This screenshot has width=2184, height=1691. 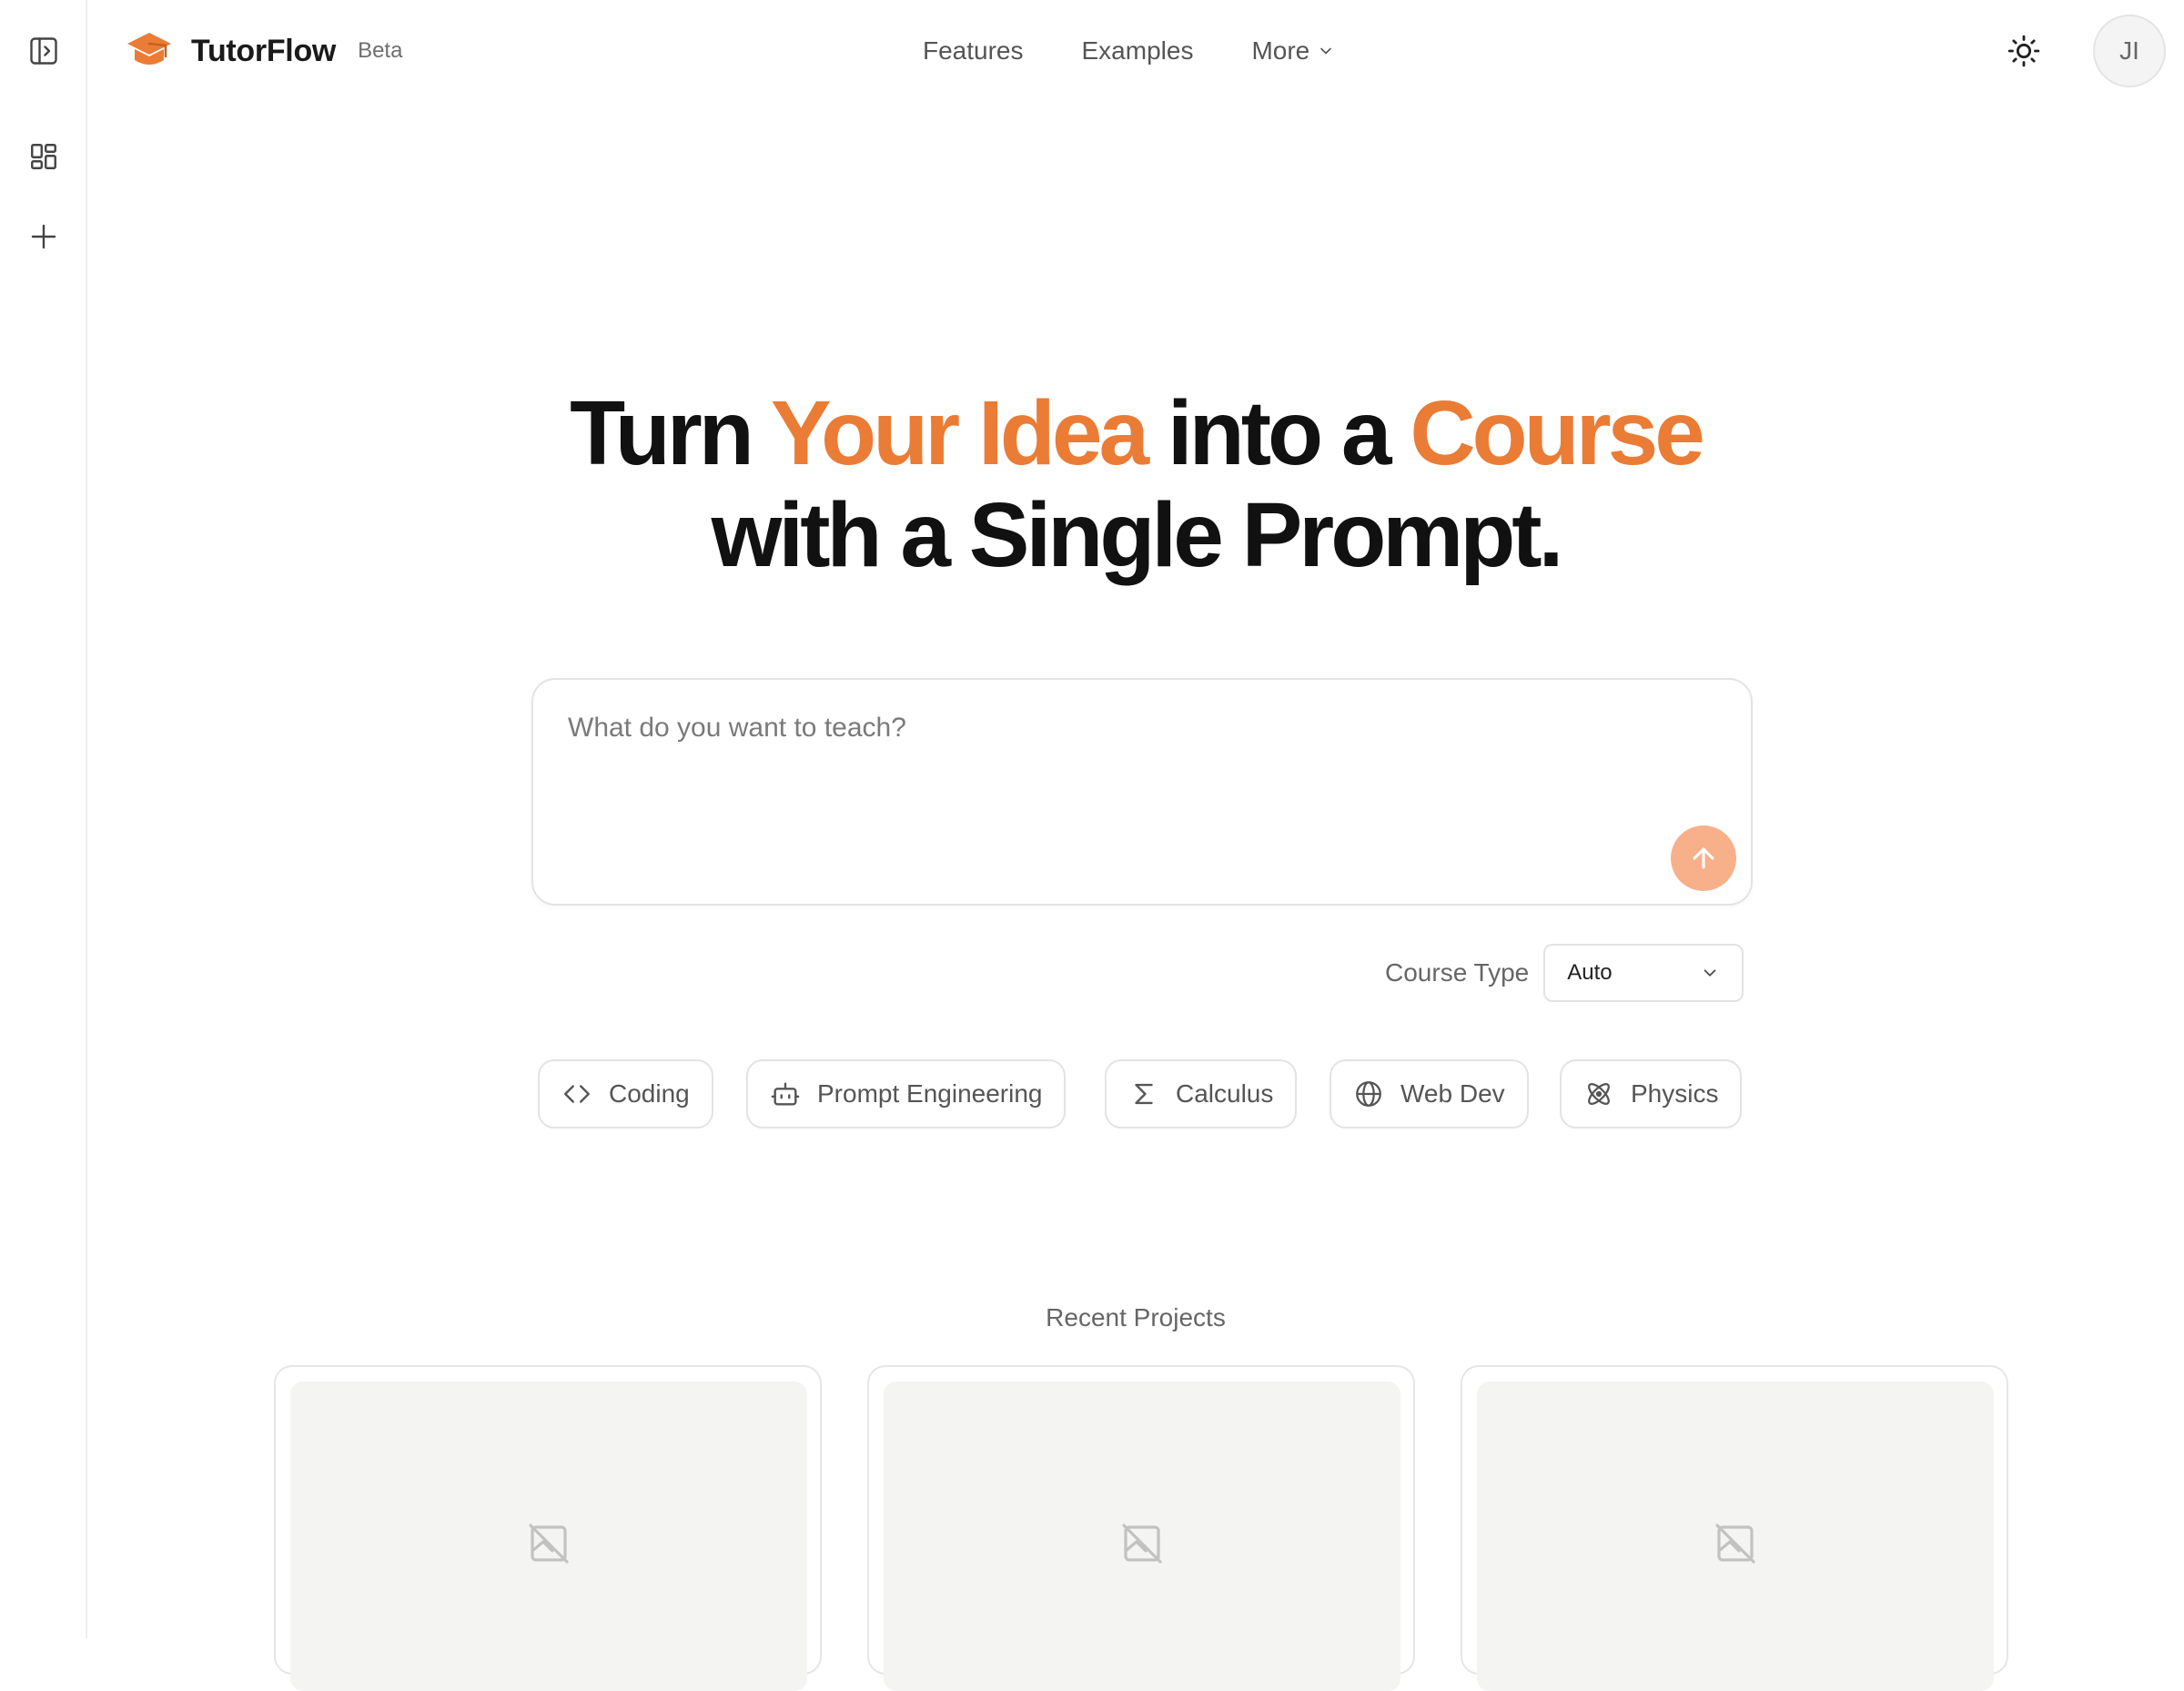 What do you see at coordinates (149, 49) in the screenshot?
I see `graduation-cap-icon` at bounding box center [149, 49].